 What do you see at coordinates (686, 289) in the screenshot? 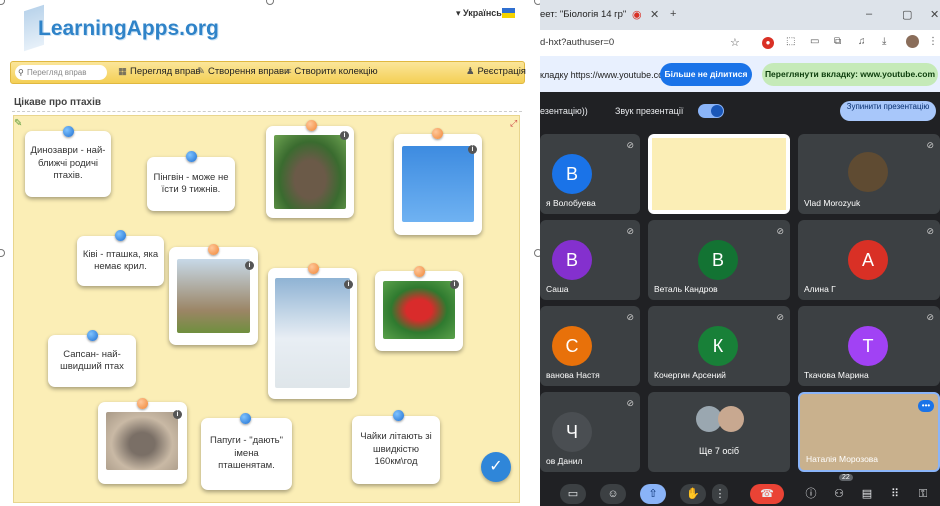
I see `participant-name: Веталь Кандров` at bounding box center [686, 289].